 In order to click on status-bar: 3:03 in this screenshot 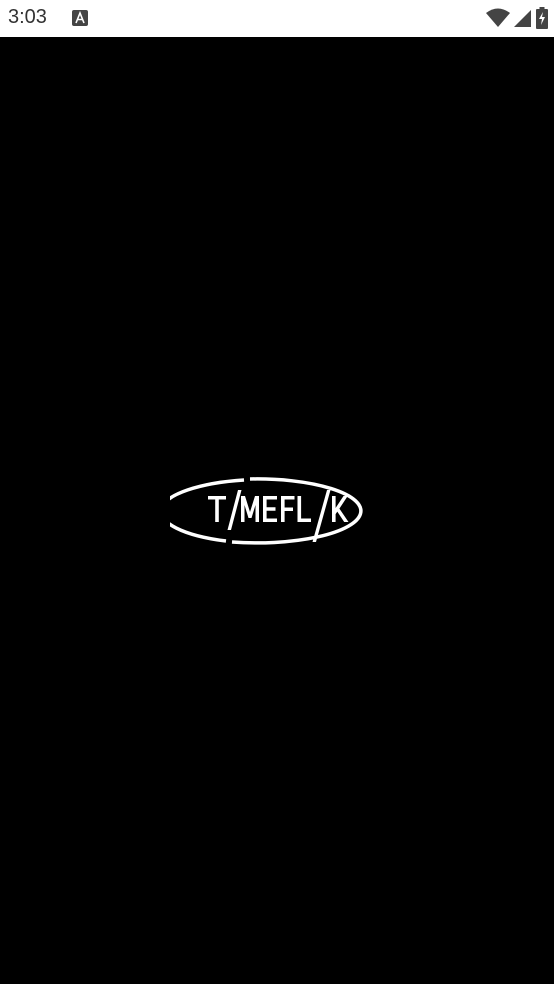, I will do `click(277, 18)`.